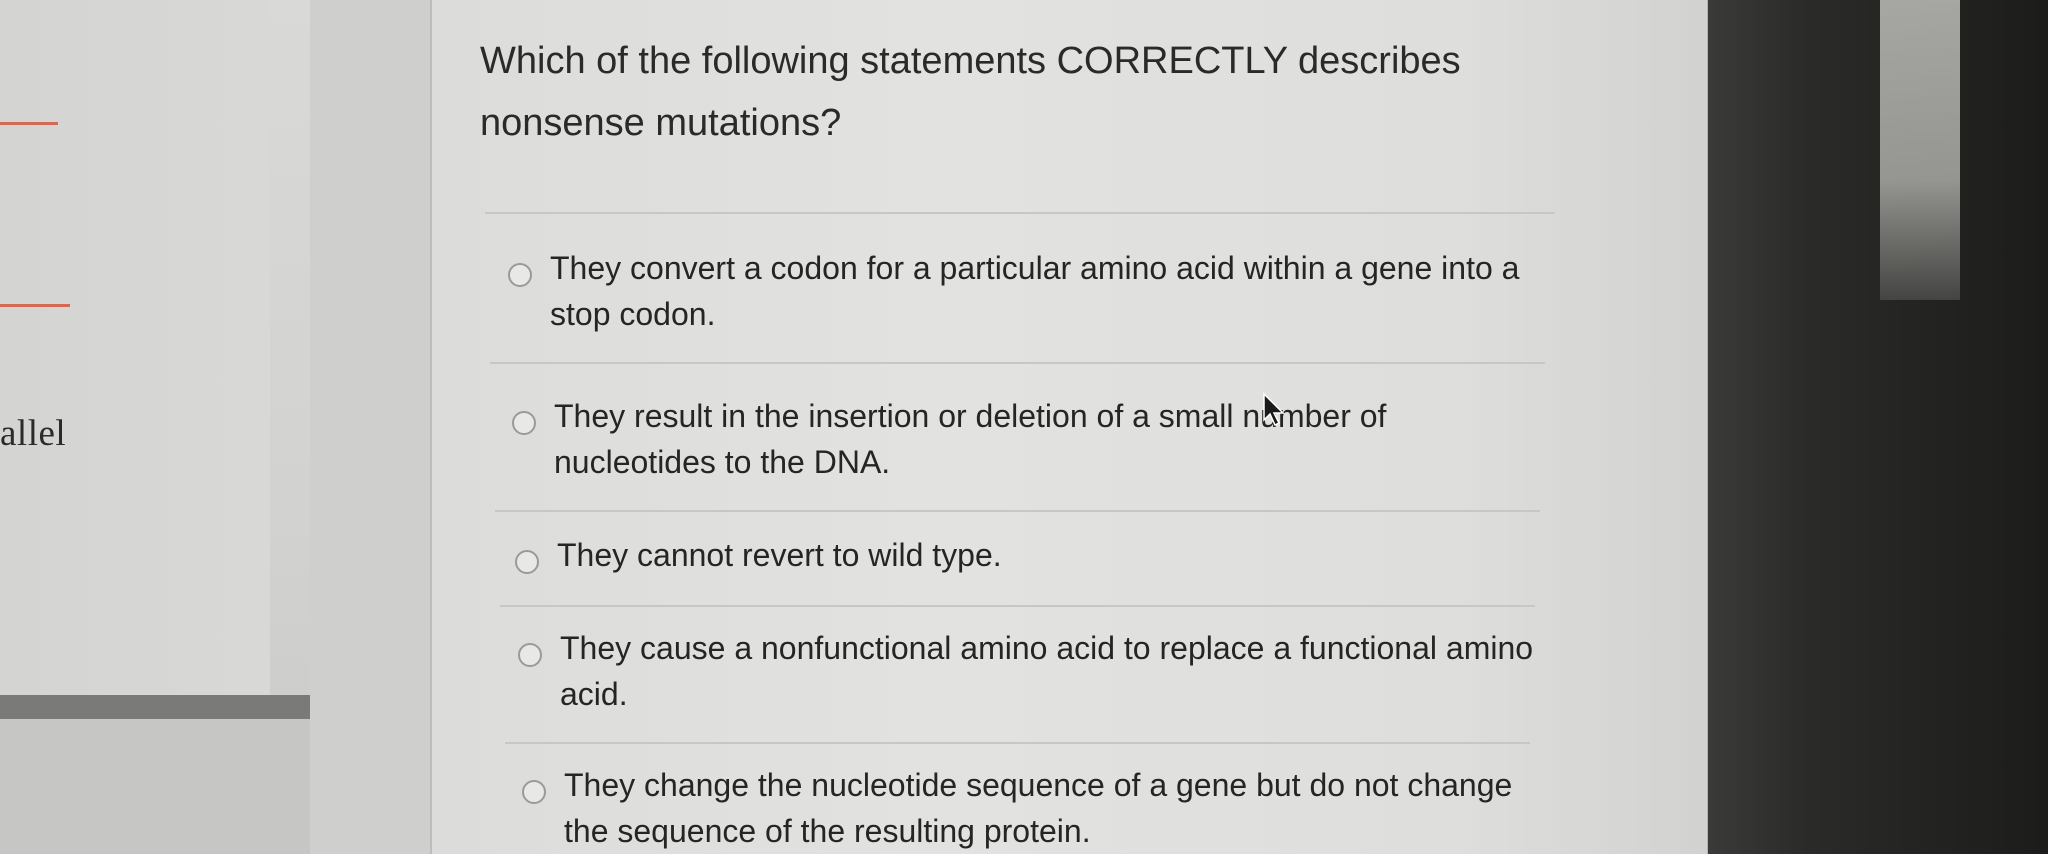 The image size is (2048, 854). I want to click on sidebar-divider-bar, so click(155, 707).